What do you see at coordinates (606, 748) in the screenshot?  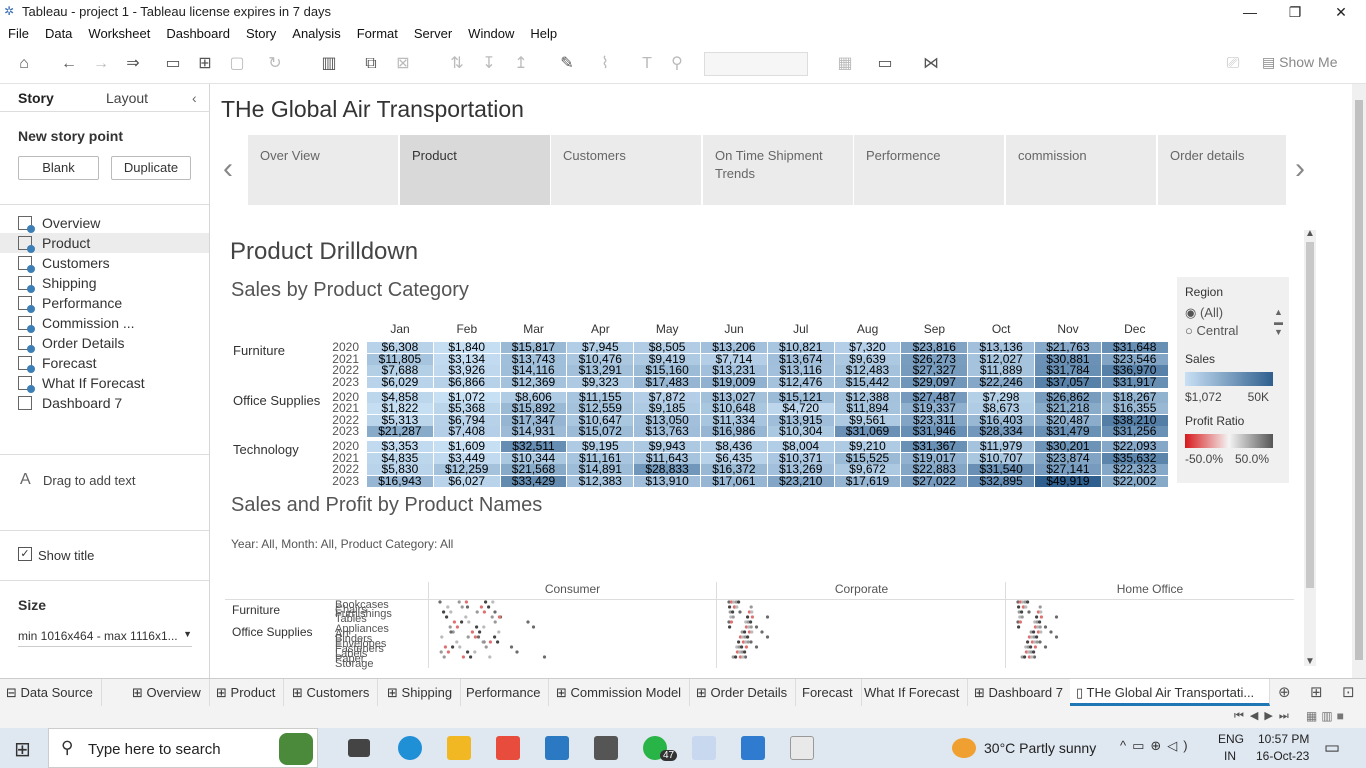 I see `camera-icon` at bounding box center [606, 748].